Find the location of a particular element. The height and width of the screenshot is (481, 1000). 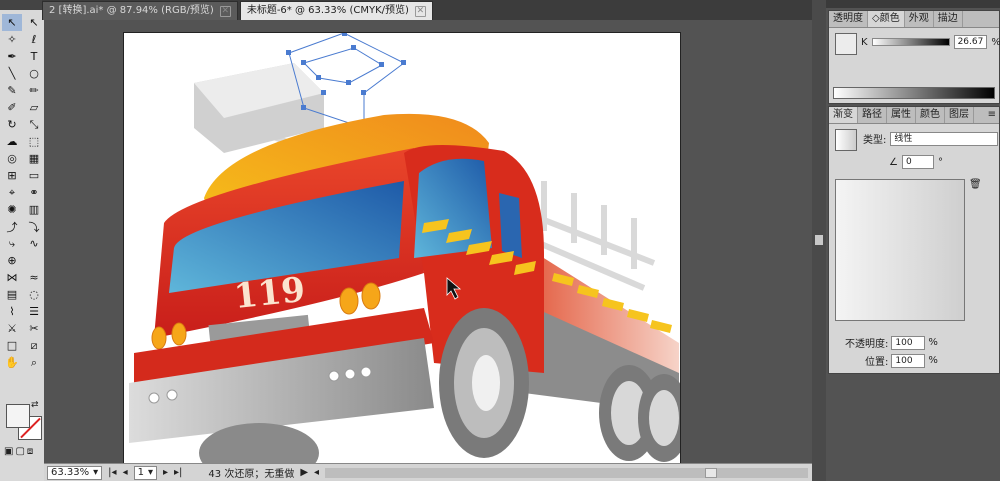

type-tool-icon: T is located at coordinates (34, 56).